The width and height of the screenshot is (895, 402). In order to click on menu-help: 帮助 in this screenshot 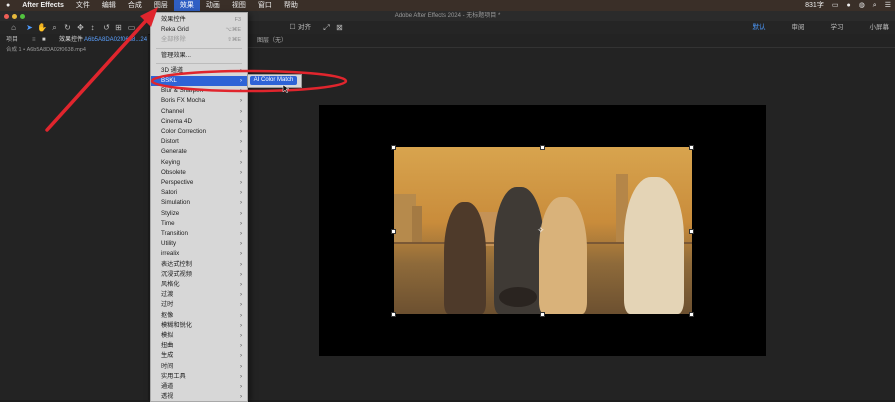, I will do `click(291, 5)`.